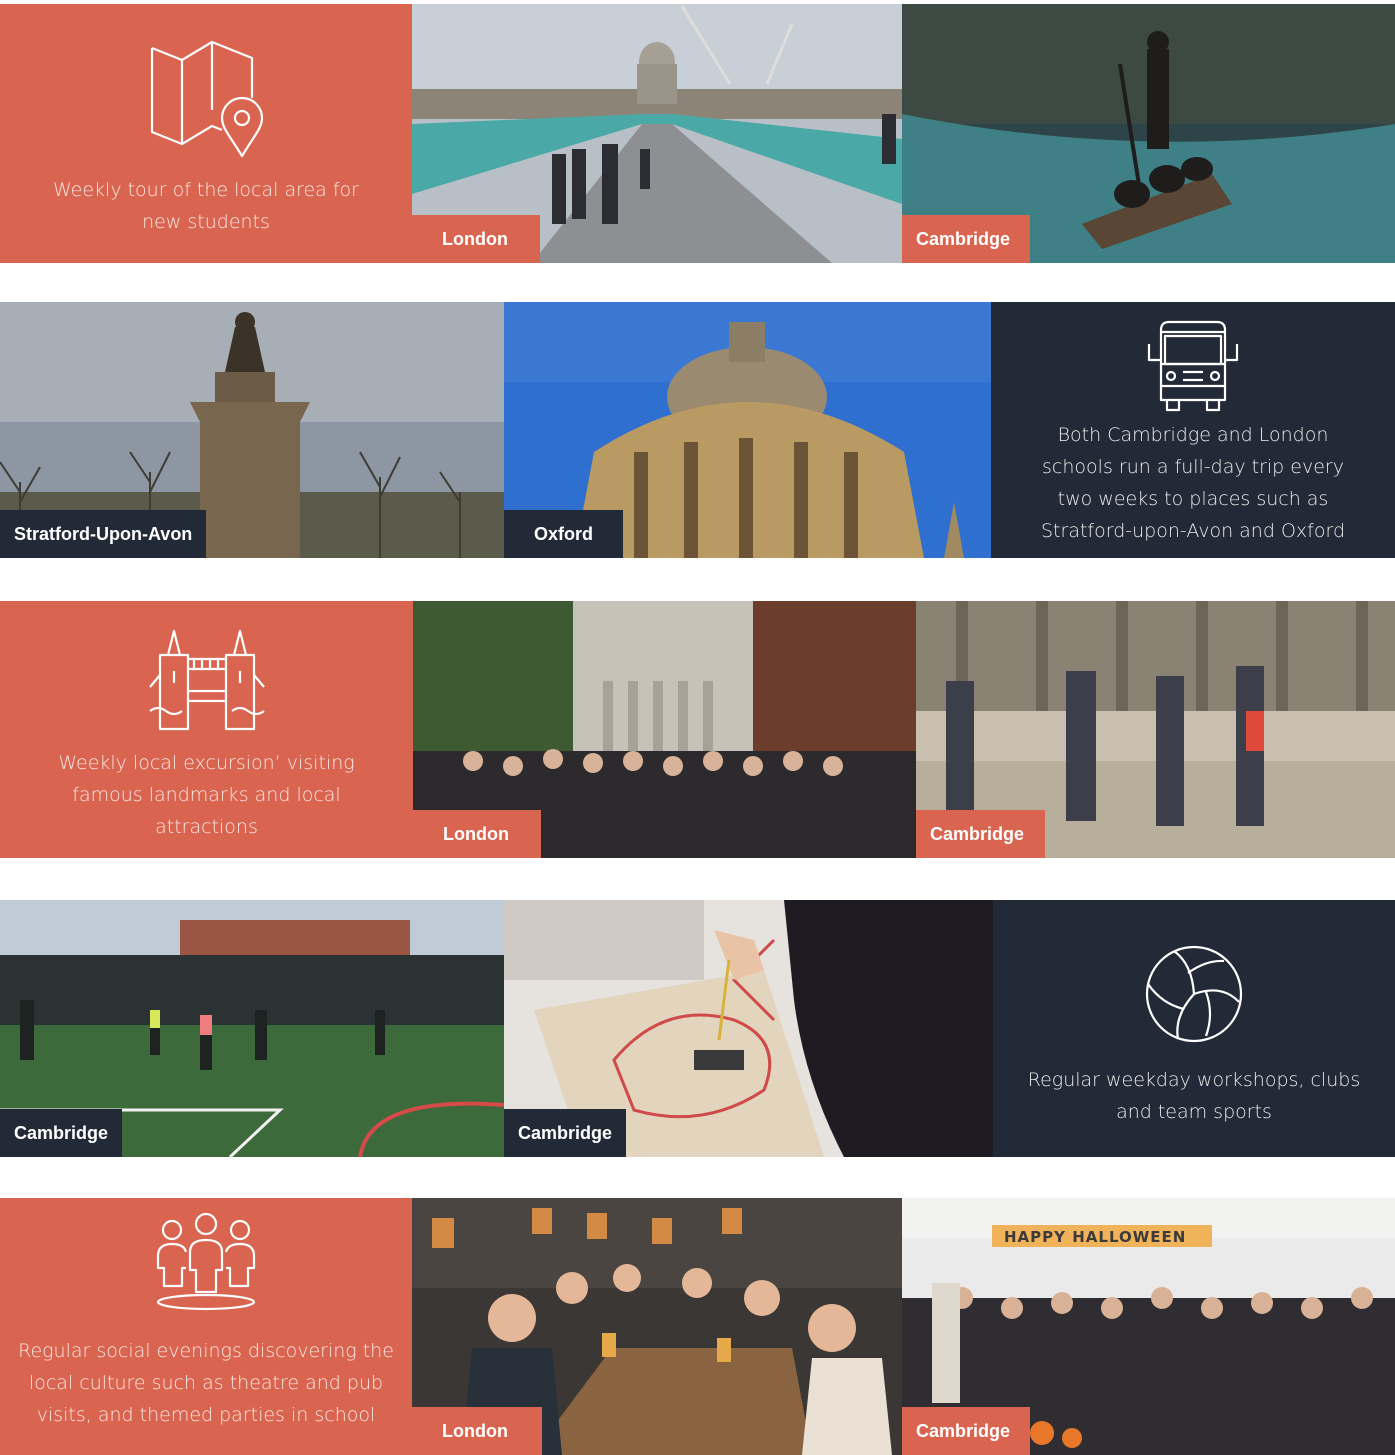 The width and height of the screenshot is (1395, 1455). Describe the element at coordinates (206, 1261) in the screenshot. I see `people-group-icon` at that location.